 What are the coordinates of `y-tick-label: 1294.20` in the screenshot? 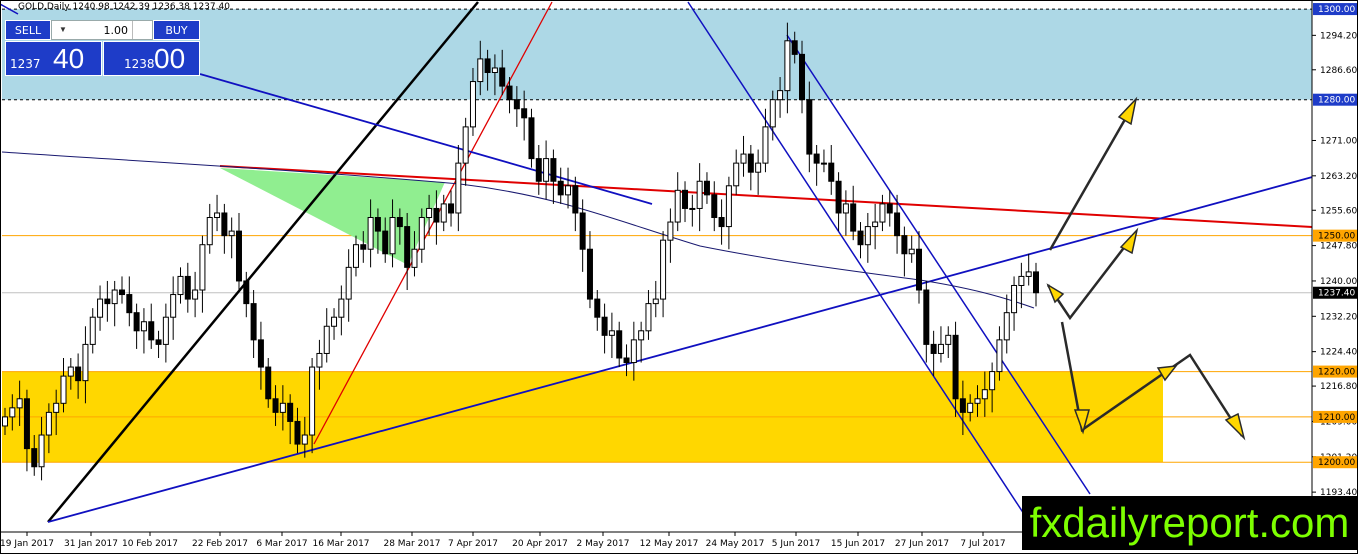 It's located at (1338, 36).